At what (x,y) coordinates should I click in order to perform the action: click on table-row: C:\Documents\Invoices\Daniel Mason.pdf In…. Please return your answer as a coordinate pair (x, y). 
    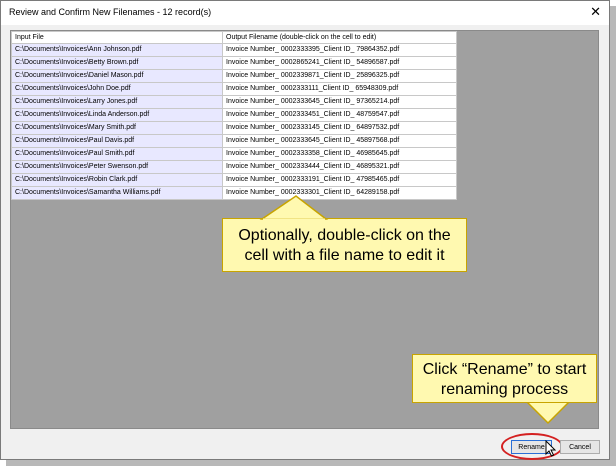
    Looking at the image, I should click on (234, 76).